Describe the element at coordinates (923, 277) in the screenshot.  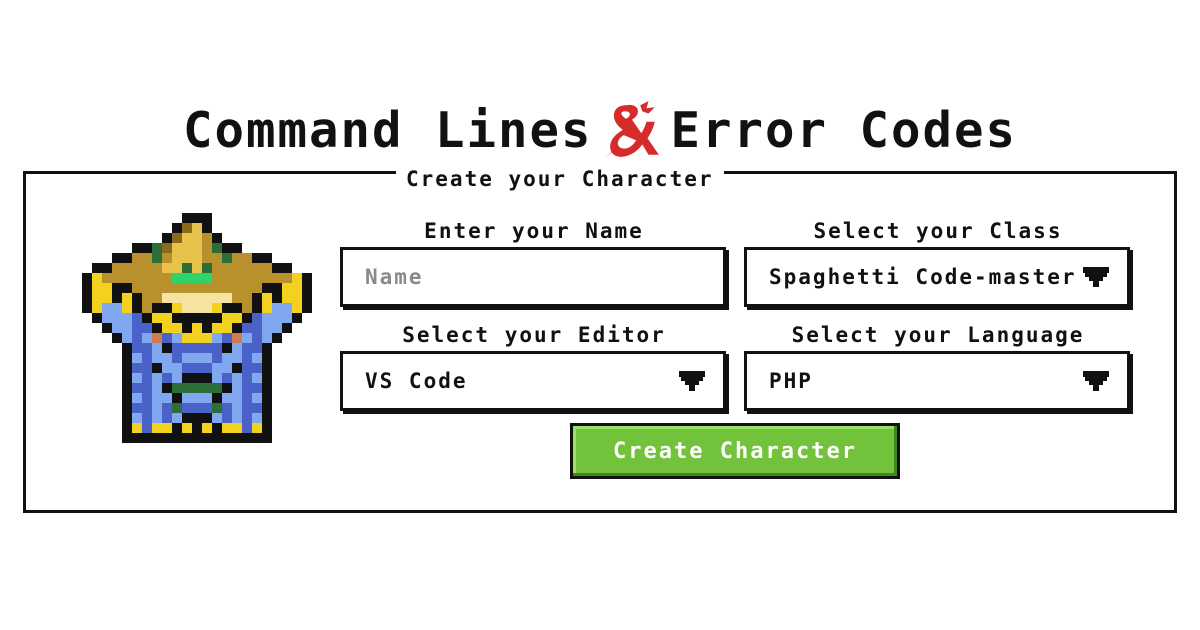
I see `class-select-value: Spaghetti Code-master` at that location.